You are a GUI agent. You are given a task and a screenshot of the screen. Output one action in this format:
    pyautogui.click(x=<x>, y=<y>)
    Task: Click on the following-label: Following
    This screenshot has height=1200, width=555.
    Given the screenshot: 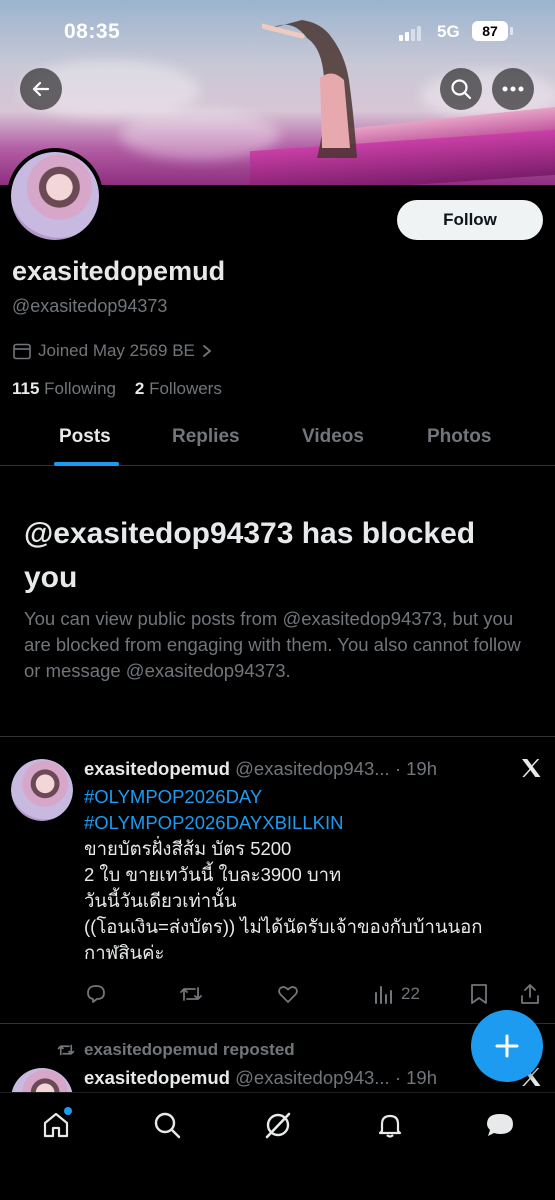 What is the action you would take?
    pyautogui.click(x=80, y=388)
    